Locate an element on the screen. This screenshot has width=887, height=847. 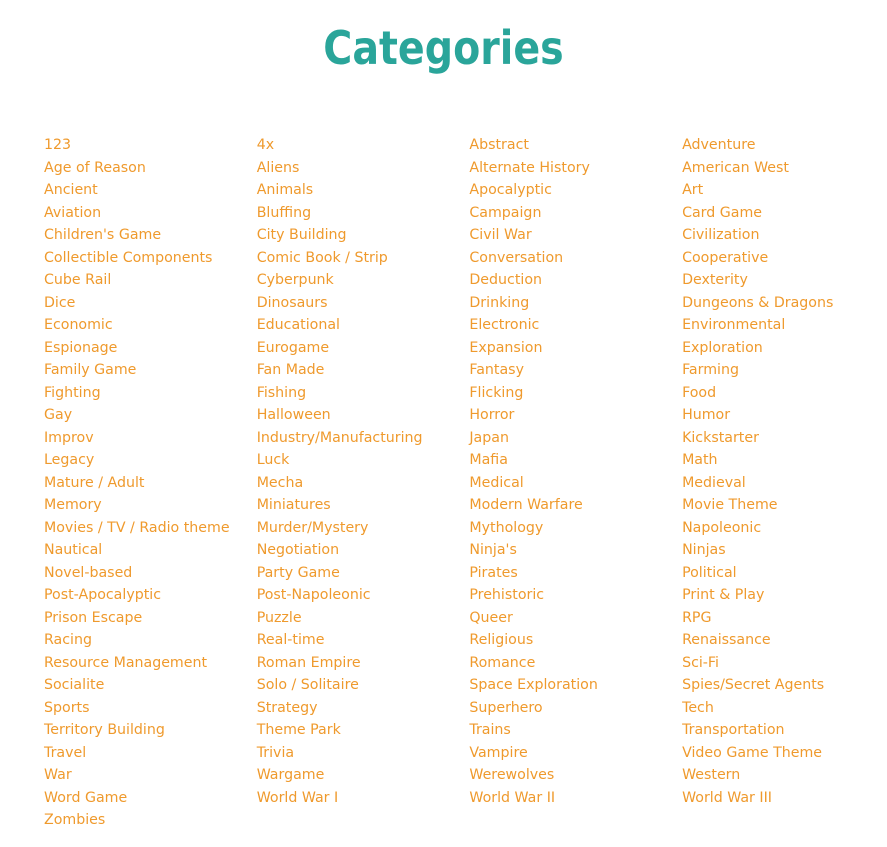
category-link: Card Game is located at coordinates (784, 213).